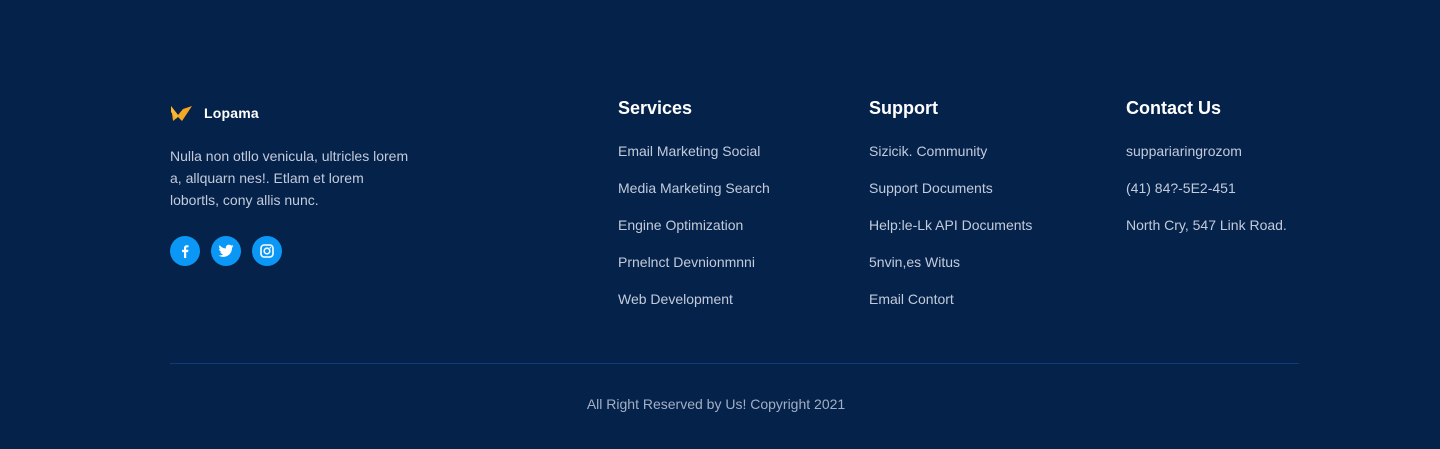 Image resolution: width=1440 pixels, height=449 pixels. What do you see at coordinates (950, 225) in the screenshot?
I see `support-link-api-documents: Help:le-Lk API Documents` at bounding box center [950, 225].